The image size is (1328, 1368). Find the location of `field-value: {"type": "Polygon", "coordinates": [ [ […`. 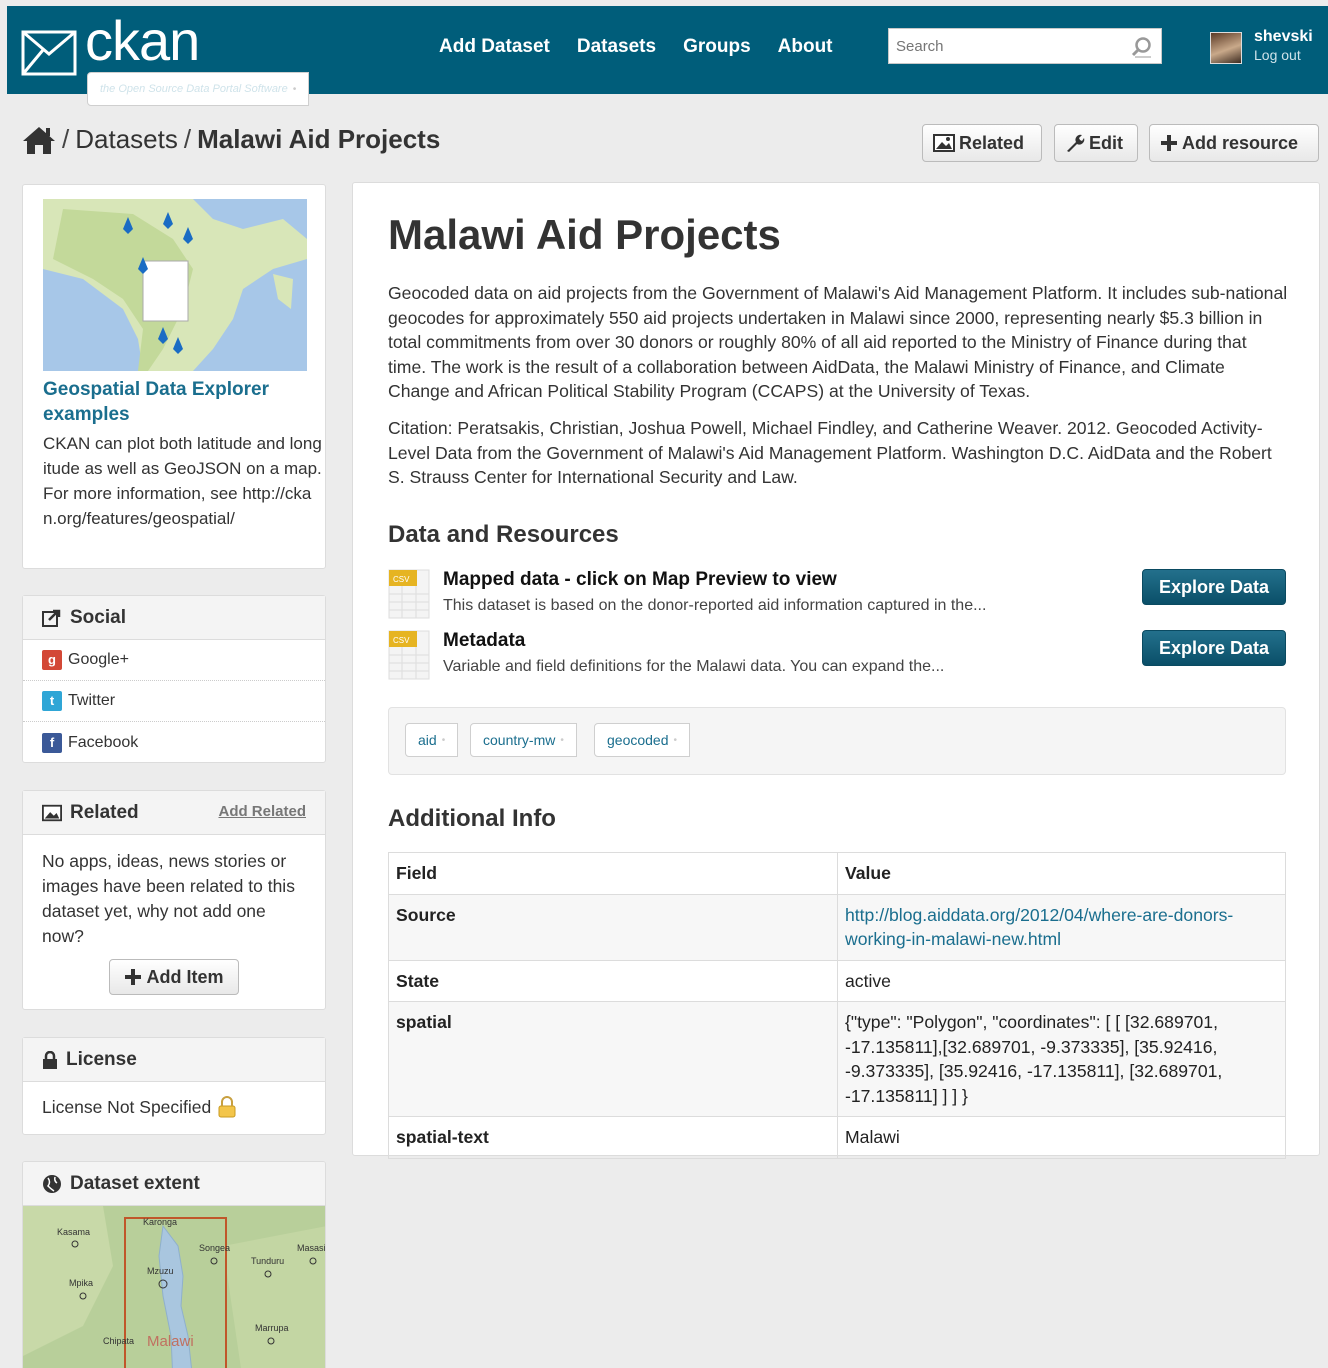

field-value: {"type": "Polygon", "coordinates": [ [ [… is located at coordinates (1061, 1059).